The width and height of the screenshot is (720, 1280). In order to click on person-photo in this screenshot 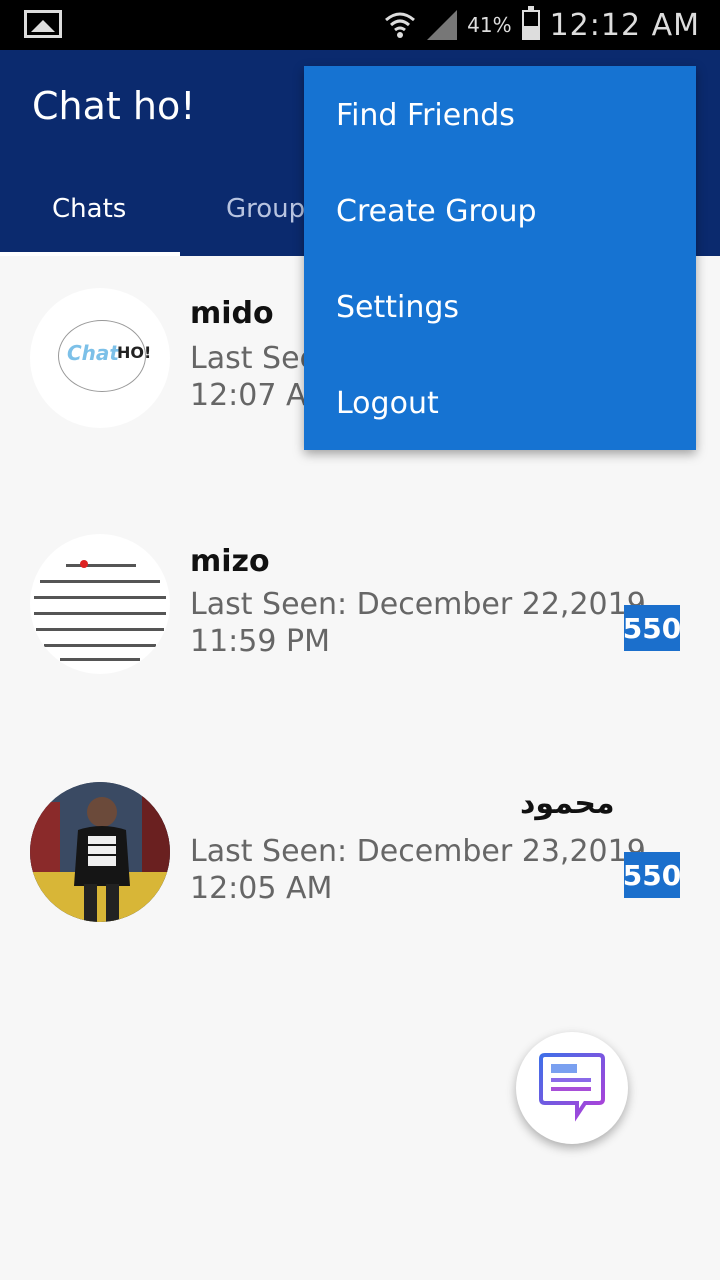, I will do `click(100, 852)`.